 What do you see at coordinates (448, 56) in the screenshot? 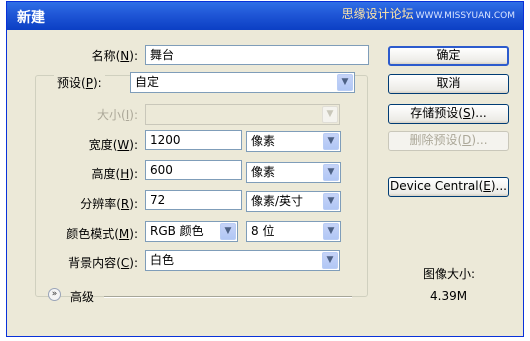
I see `ok-button: 确定` at bounding box center [448, 56].